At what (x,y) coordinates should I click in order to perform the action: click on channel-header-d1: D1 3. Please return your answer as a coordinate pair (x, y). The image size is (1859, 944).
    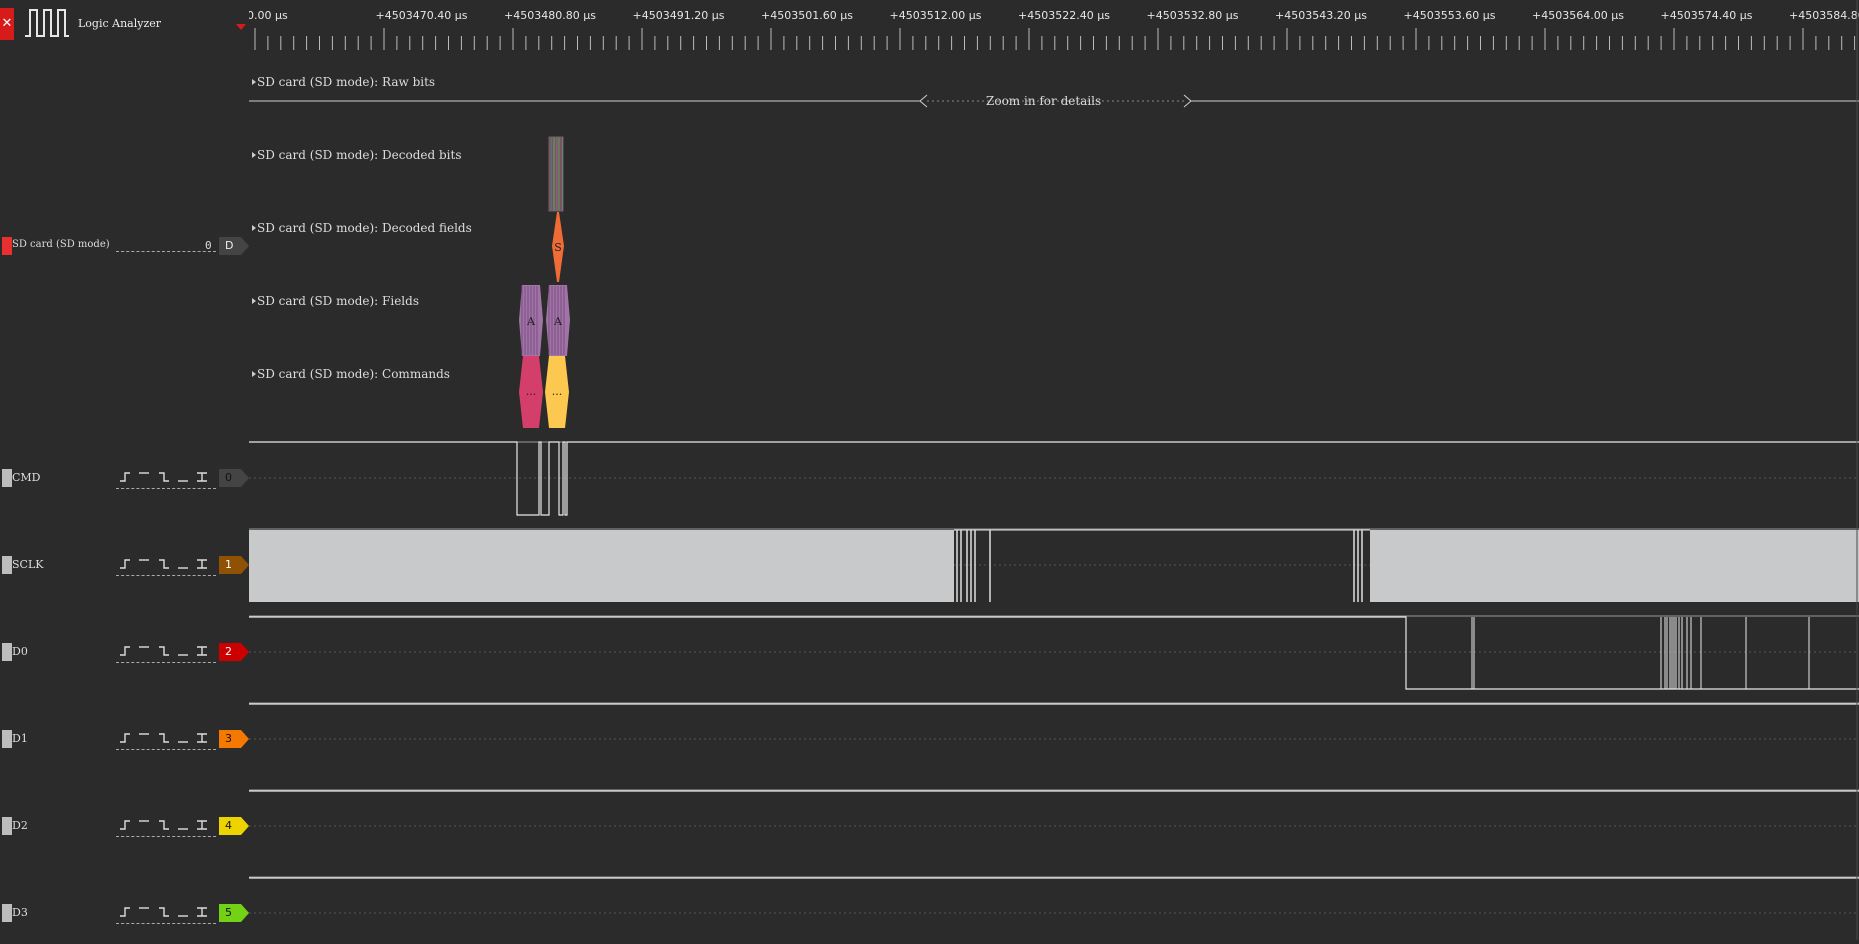
    Looking at the image, I should click on (124, 750).